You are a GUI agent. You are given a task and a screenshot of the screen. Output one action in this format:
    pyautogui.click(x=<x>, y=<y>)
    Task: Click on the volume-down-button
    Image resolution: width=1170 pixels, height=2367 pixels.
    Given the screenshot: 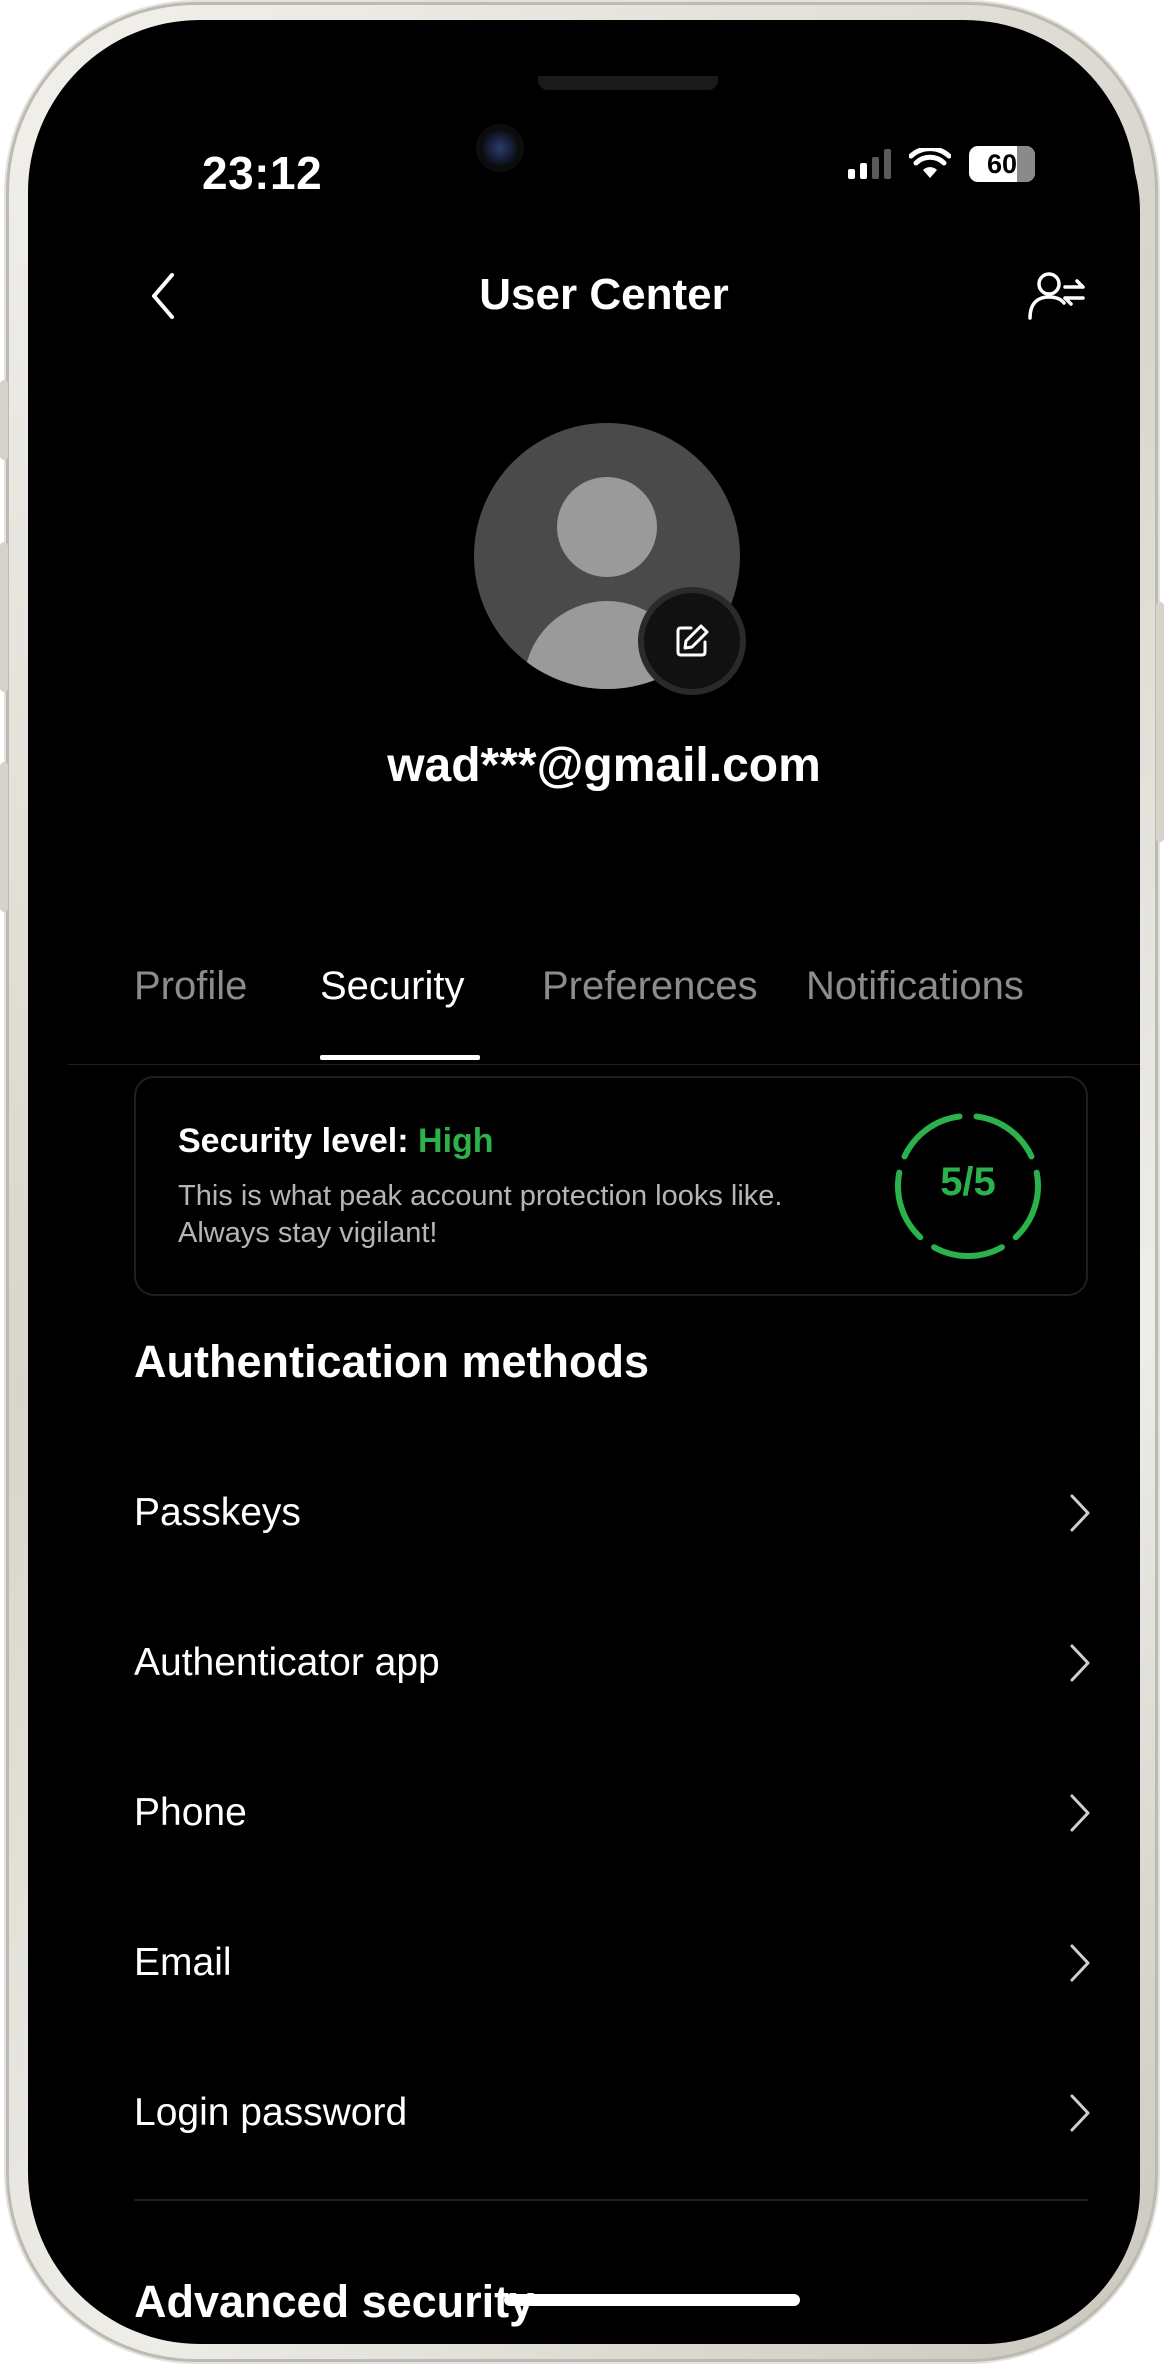 What is the action you would take?
    pyautogui.click(x=4, y=837)
    